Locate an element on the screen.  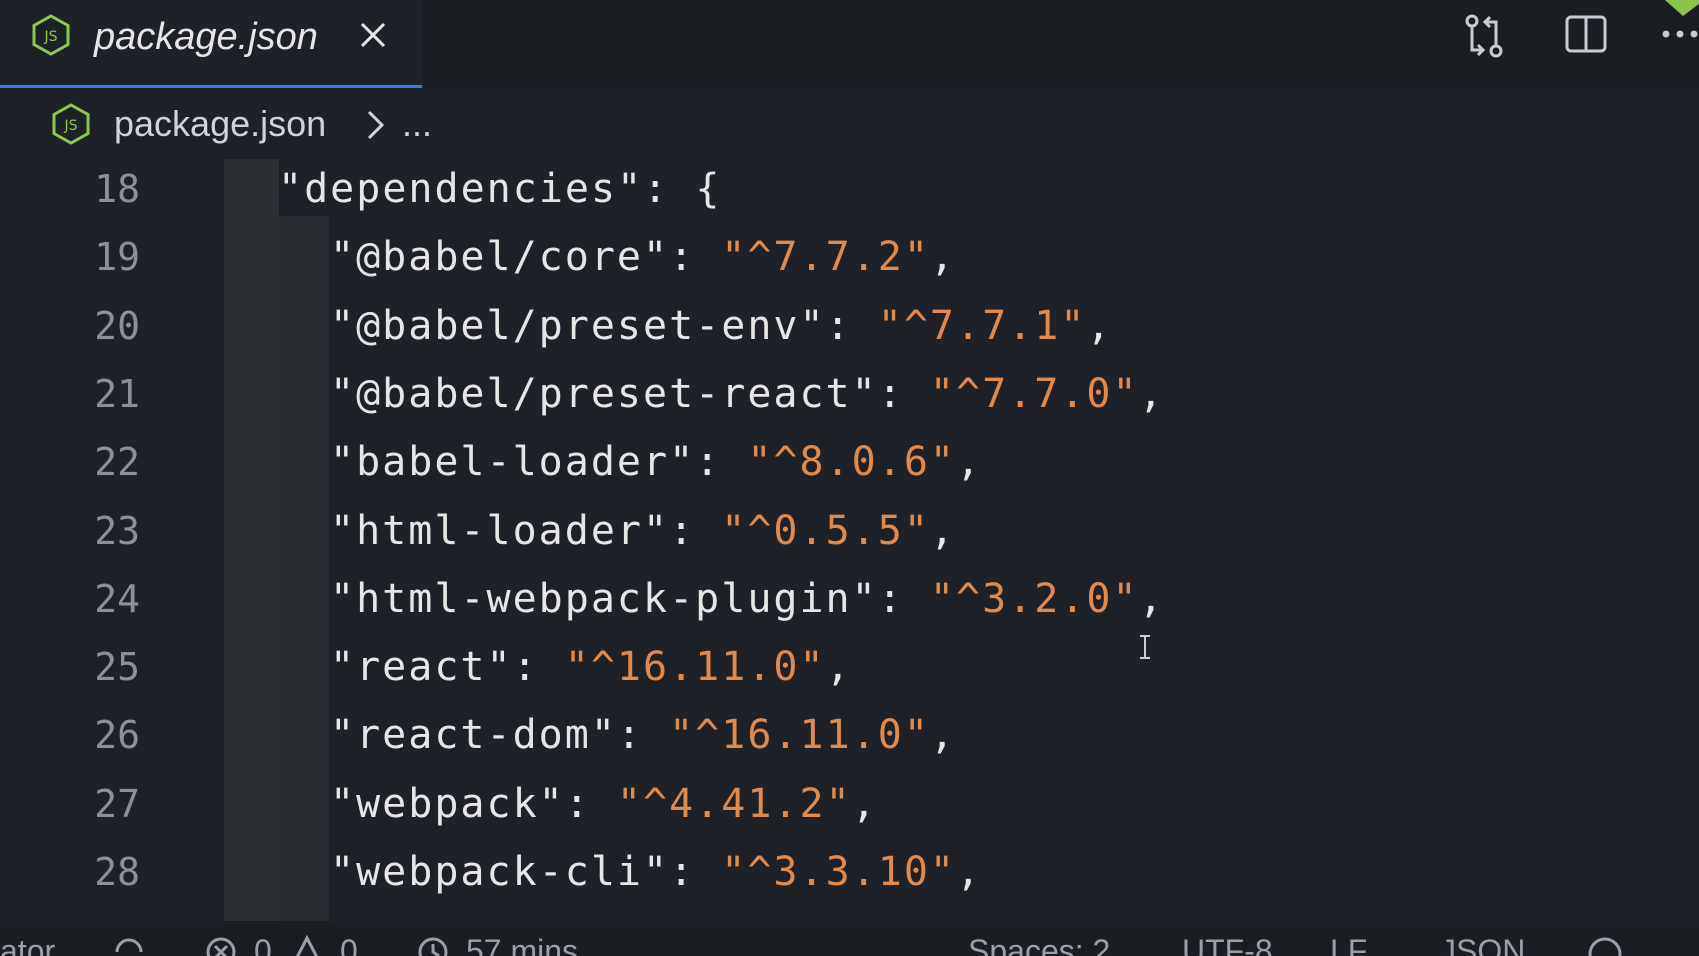
json-value: "^7.7.1" is located at coordinates (982, 325).